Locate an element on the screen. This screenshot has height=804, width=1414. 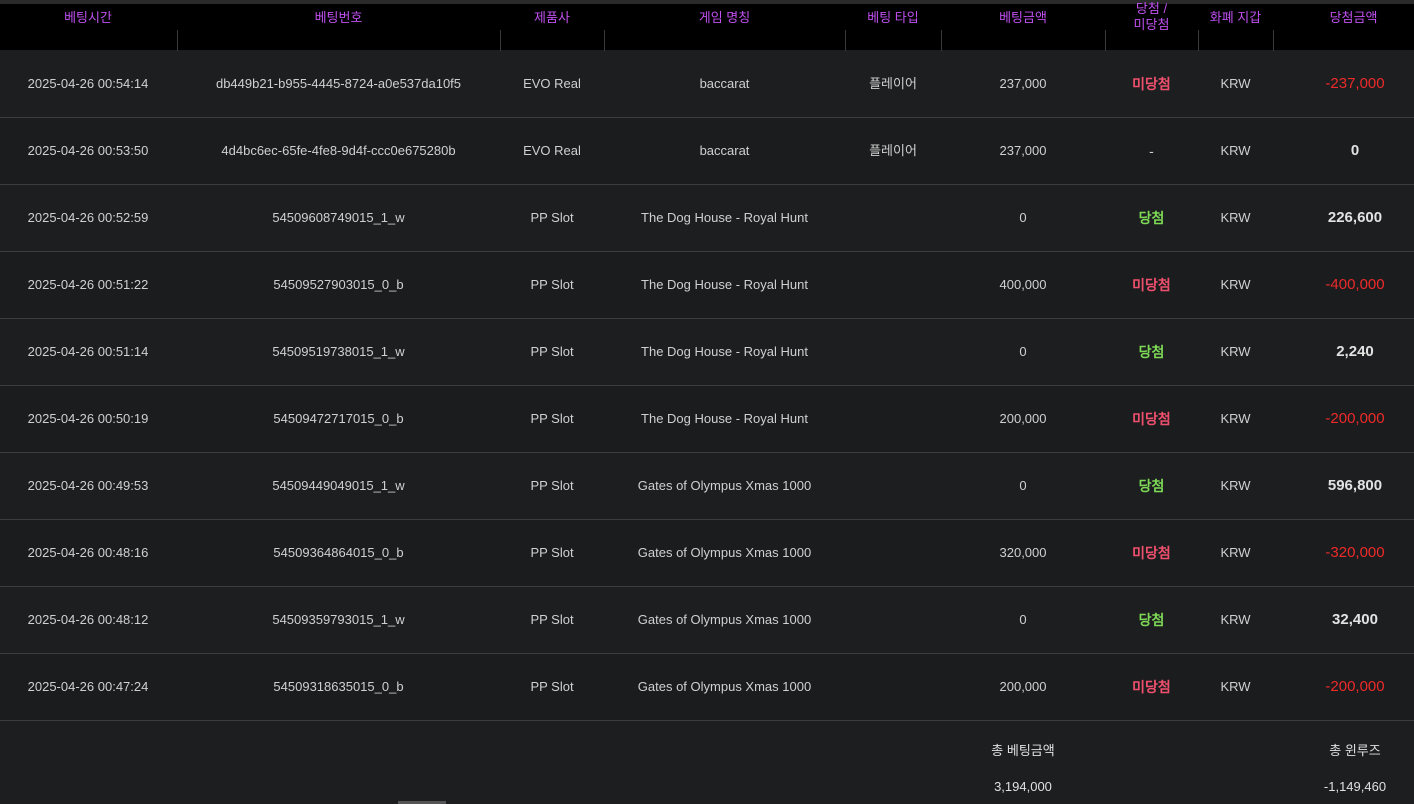
cell-bet-id: 54509472717015_0_b is located at coordinates (338, 418).